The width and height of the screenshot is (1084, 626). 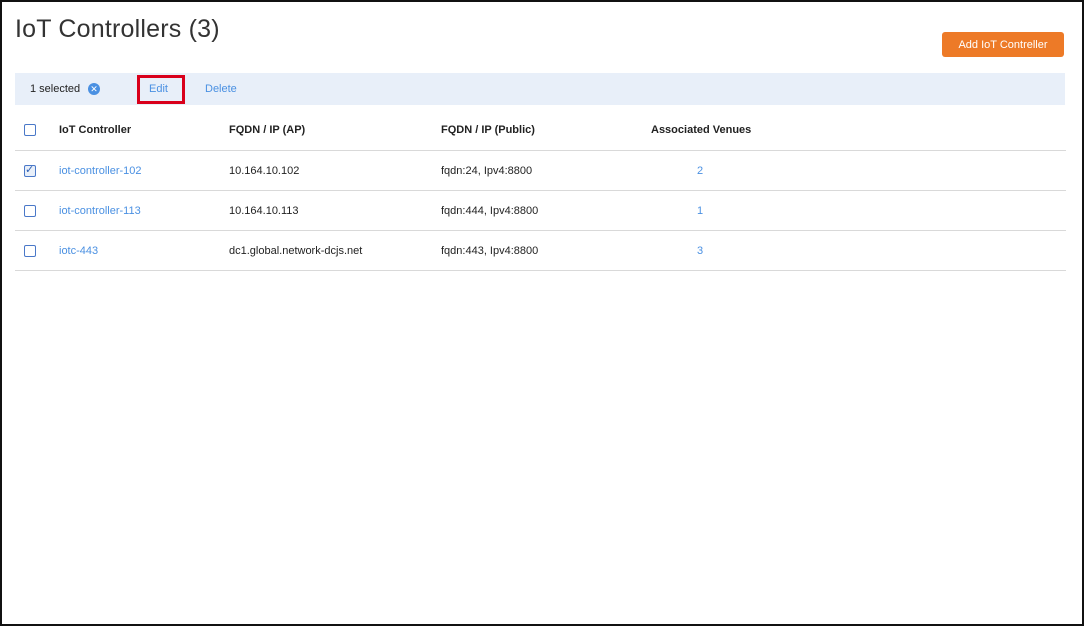 I want to click on column-header-associated-venues: Associated Venues, so click(x=701, y=130).